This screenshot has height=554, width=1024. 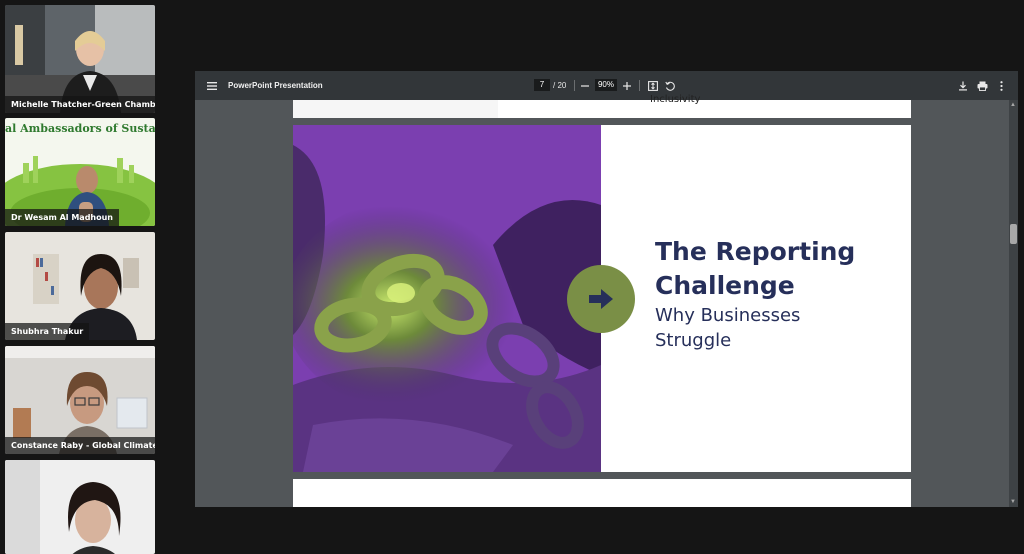 I want to click on background-banner: al Ambassadors of Sustaina, so click(x=80, y=128).